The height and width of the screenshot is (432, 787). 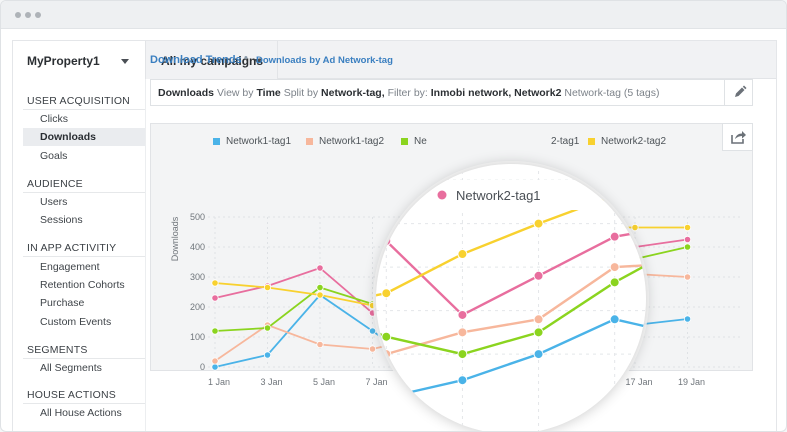 I want to click on x-tick-label: 19 Jan, so click(x=691, y=382).